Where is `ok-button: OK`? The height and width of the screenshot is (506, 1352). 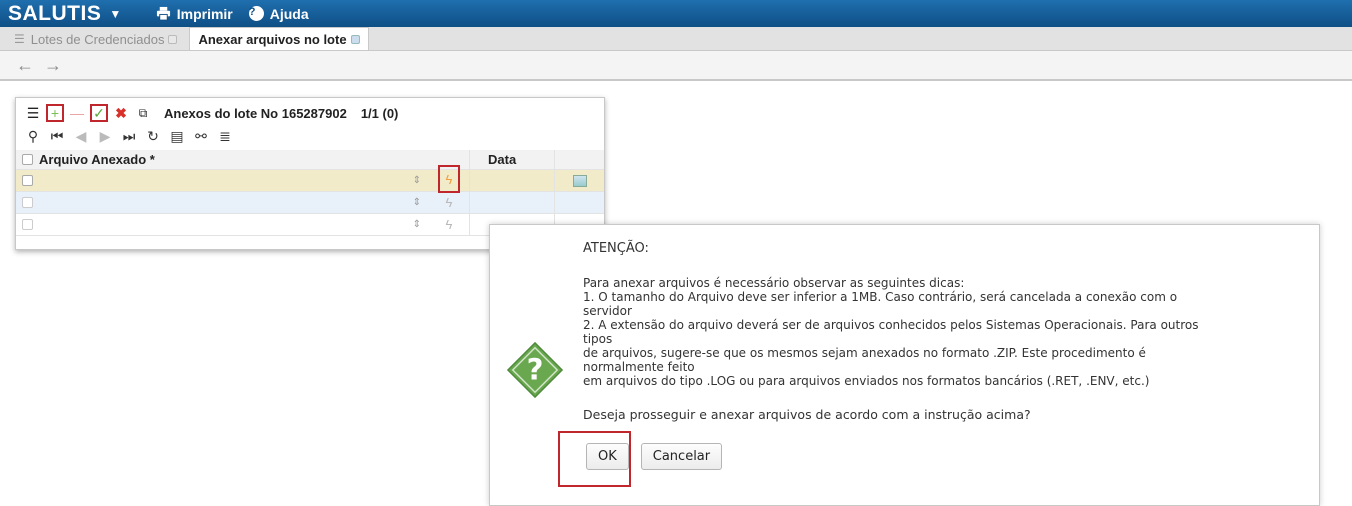
ok-button: OK is located at coordinates (607, 456).